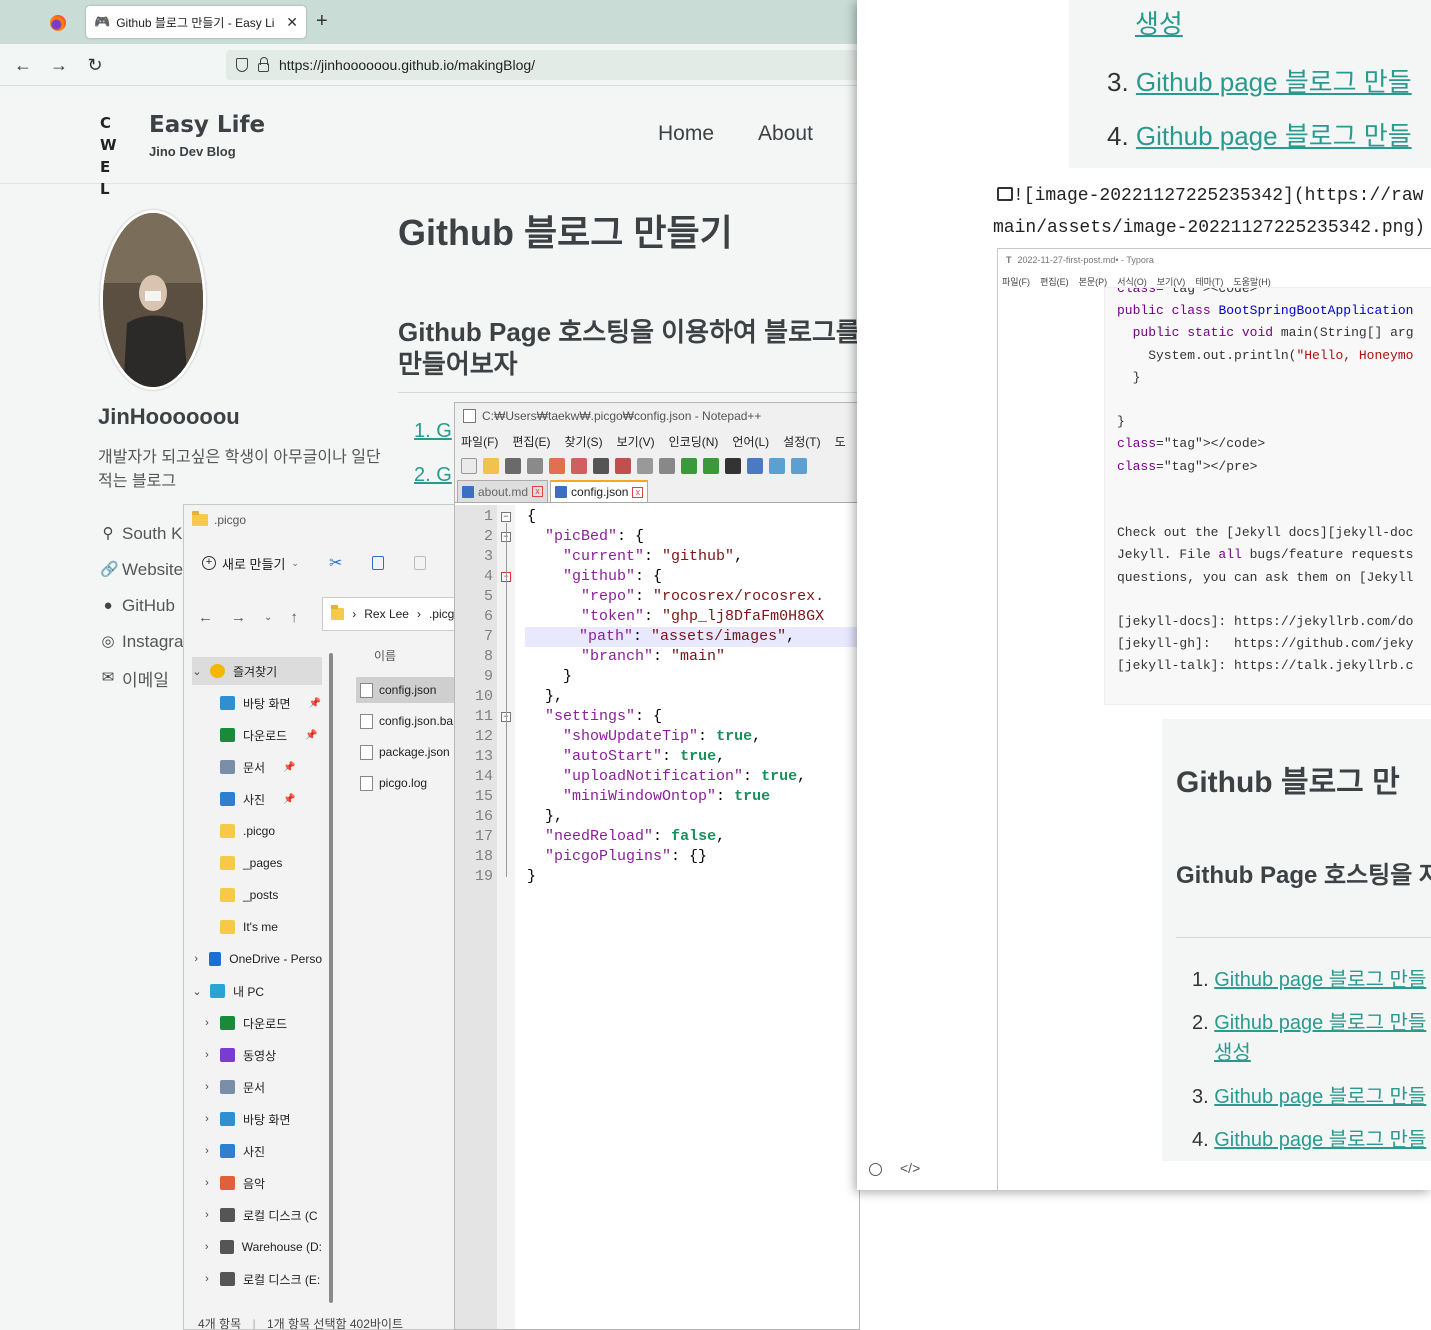  What do you see at coordinates (262, 831) in the screenshot?
I see `nav-item-5: .picgo` at bounding box center [262, 831].